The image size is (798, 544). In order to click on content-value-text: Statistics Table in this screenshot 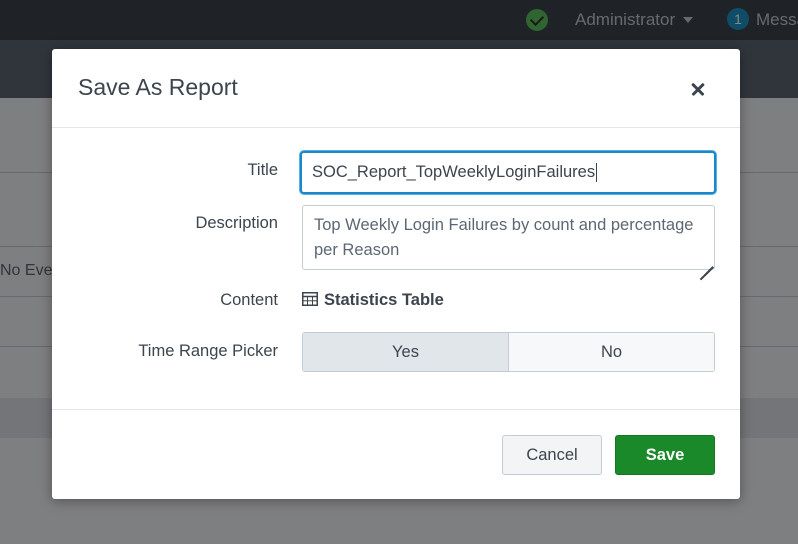, I will do `click(384, 300)`.